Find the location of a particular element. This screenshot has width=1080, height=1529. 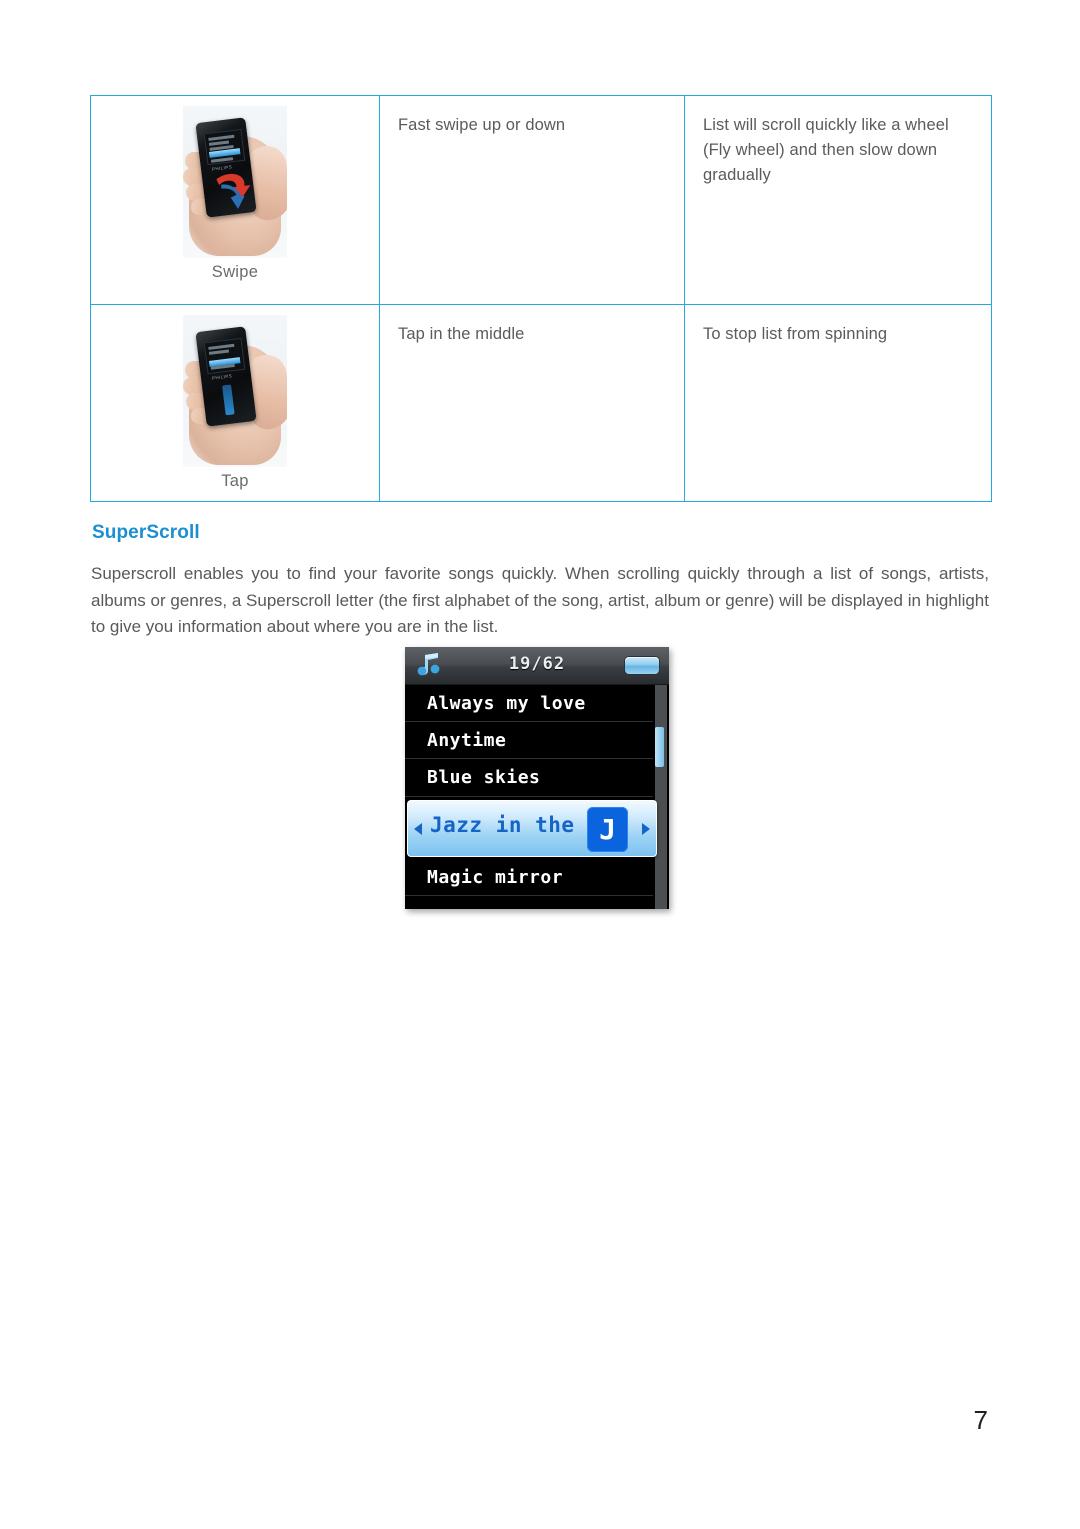

gesture-result-text: To stop list from spinning is located at coordinates (795, 334).